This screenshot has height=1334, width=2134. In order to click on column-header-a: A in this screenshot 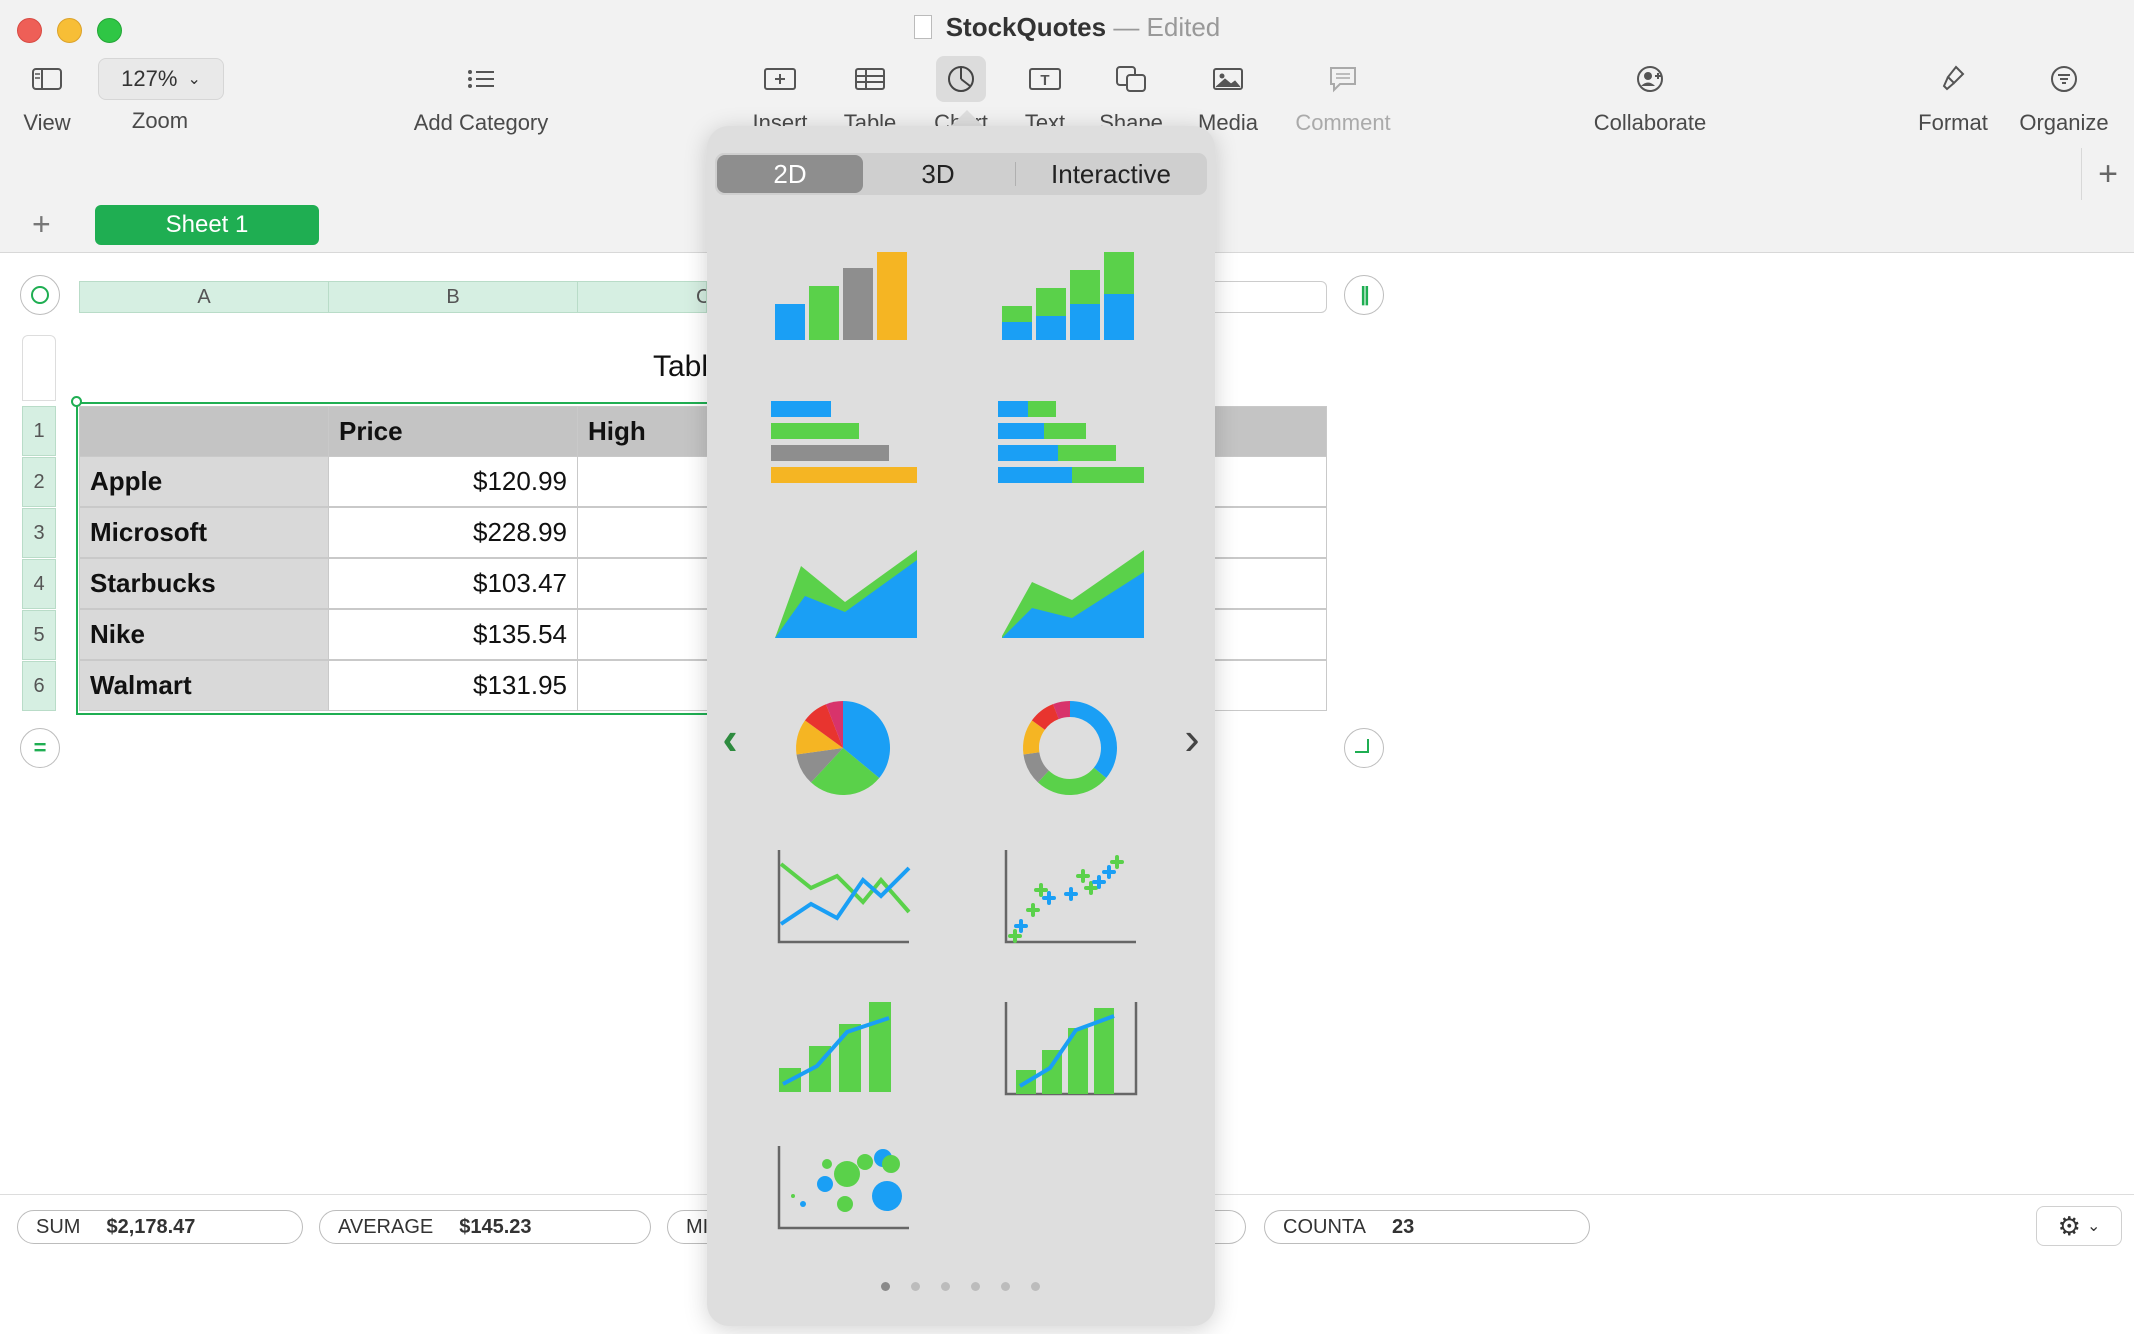, I will do `click(204, 297)`.